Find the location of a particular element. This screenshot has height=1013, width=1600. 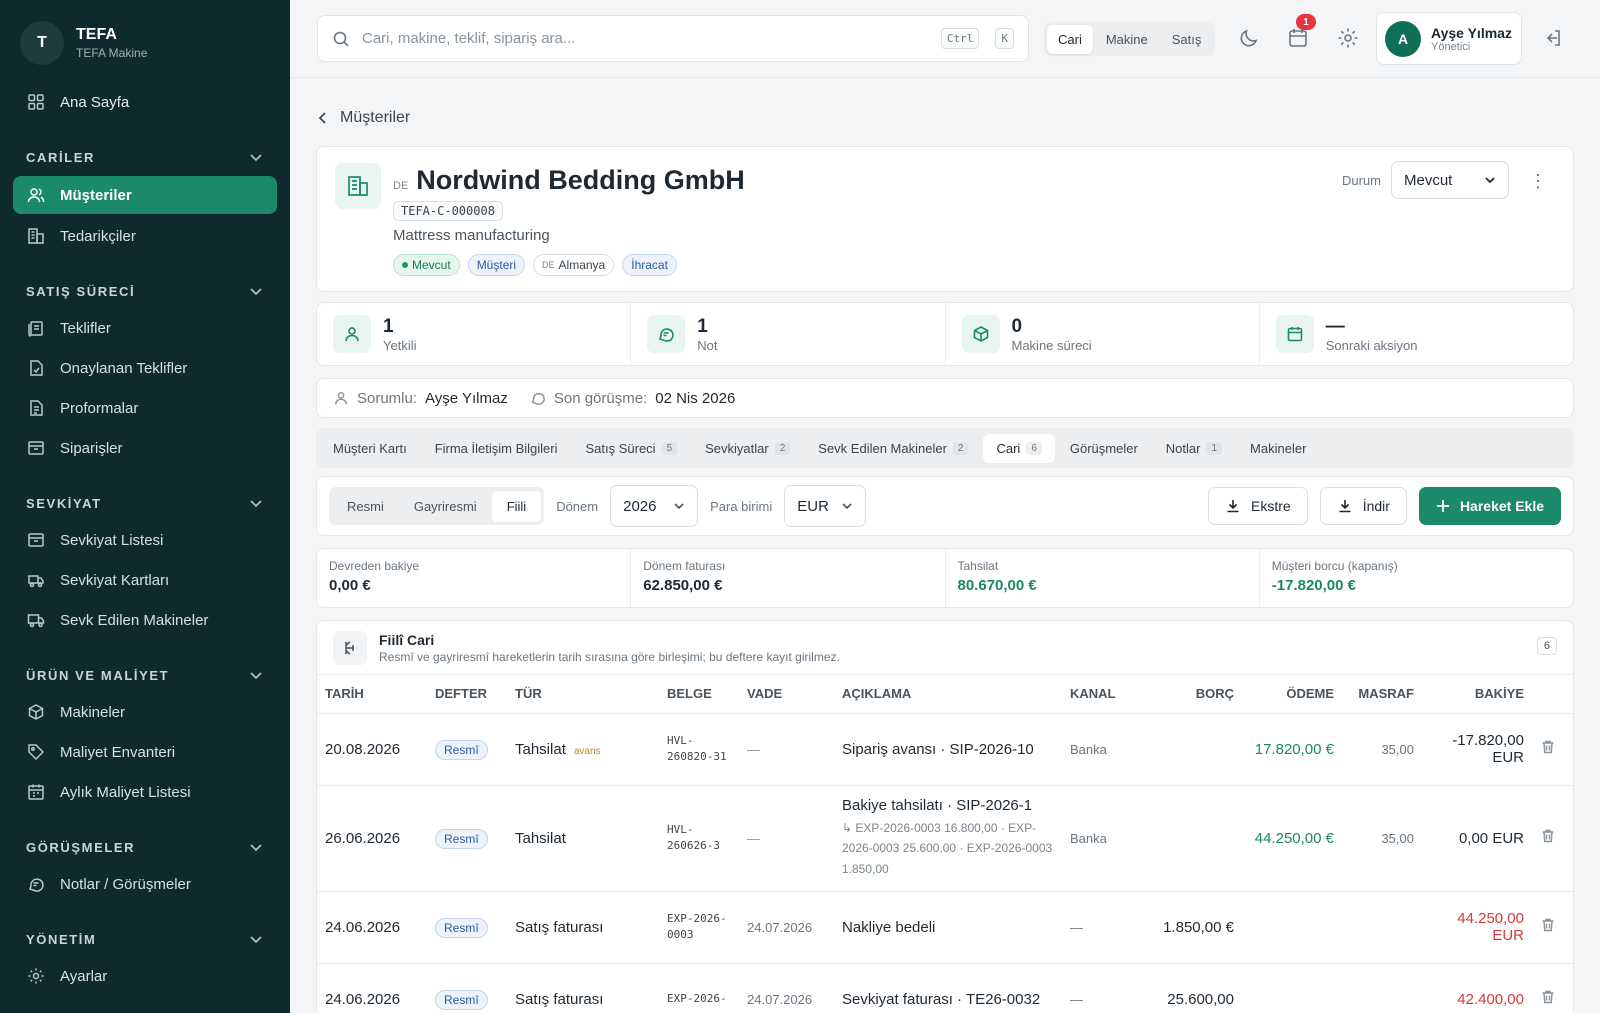

period-select: 2026 is located at coordinates (654, 506).